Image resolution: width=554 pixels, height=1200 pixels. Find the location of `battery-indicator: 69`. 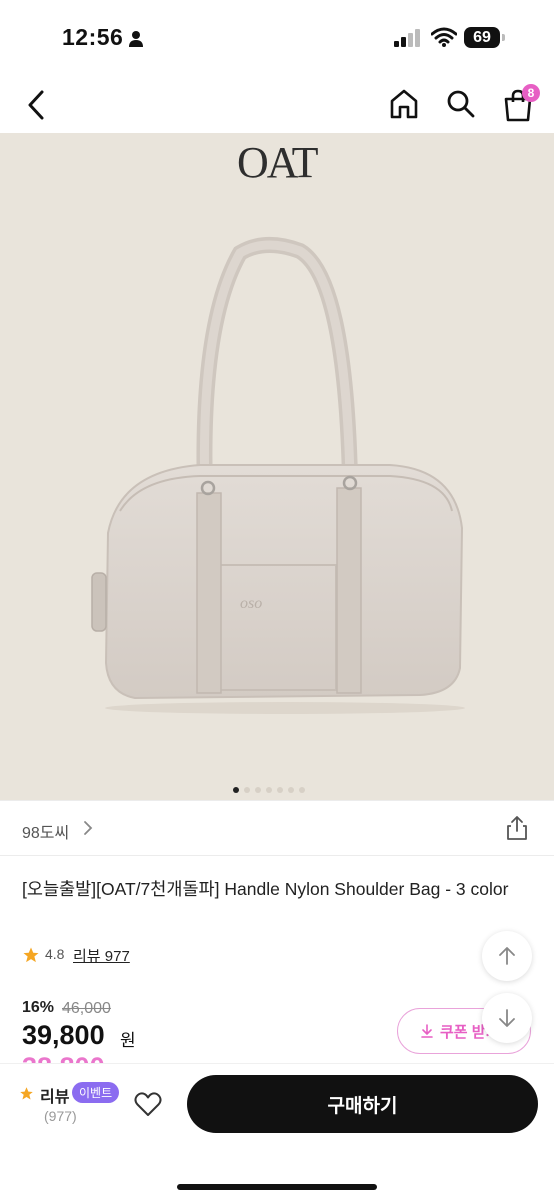

battery-indicator: 69 is located at coordinates (485, 37).